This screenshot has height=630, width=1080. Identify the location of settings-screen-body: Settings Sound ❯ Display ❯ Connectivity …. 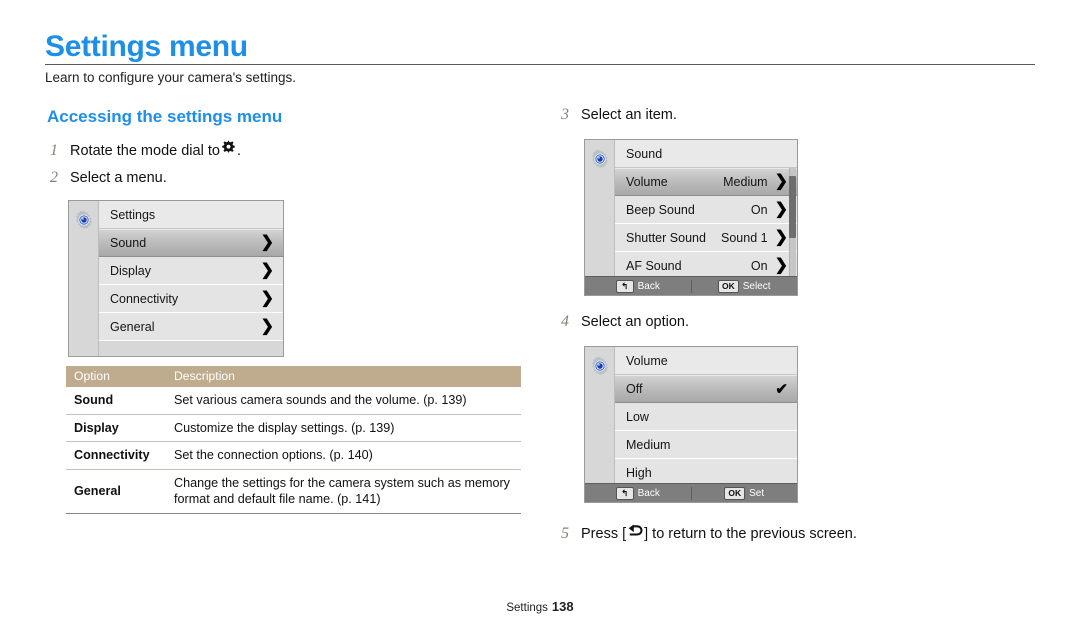
(176, 278).